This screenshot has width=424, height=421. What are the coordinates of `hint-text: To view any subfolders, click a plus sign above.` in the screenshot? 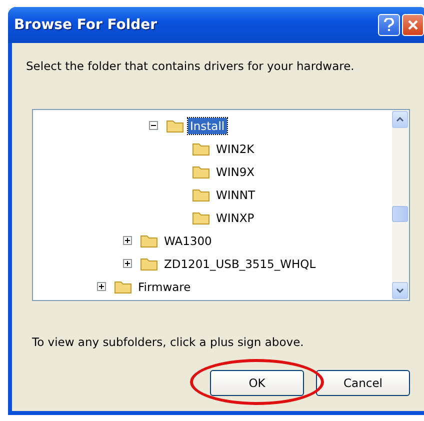 It's located at (168, 342).